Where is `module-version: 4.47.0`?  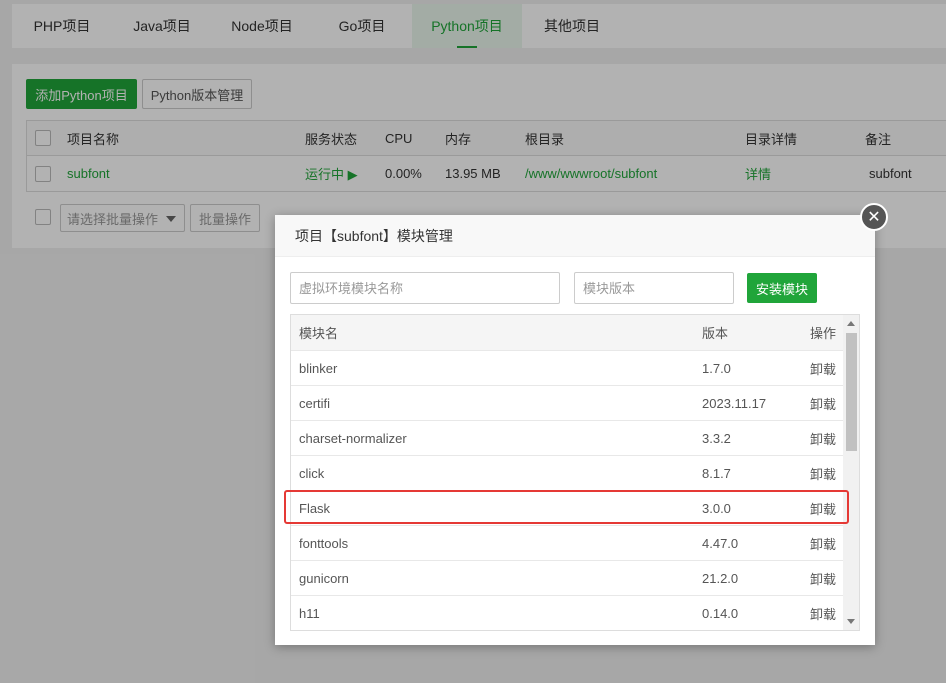 module-version: 4.47.0 is located at coordinates (720, 543).